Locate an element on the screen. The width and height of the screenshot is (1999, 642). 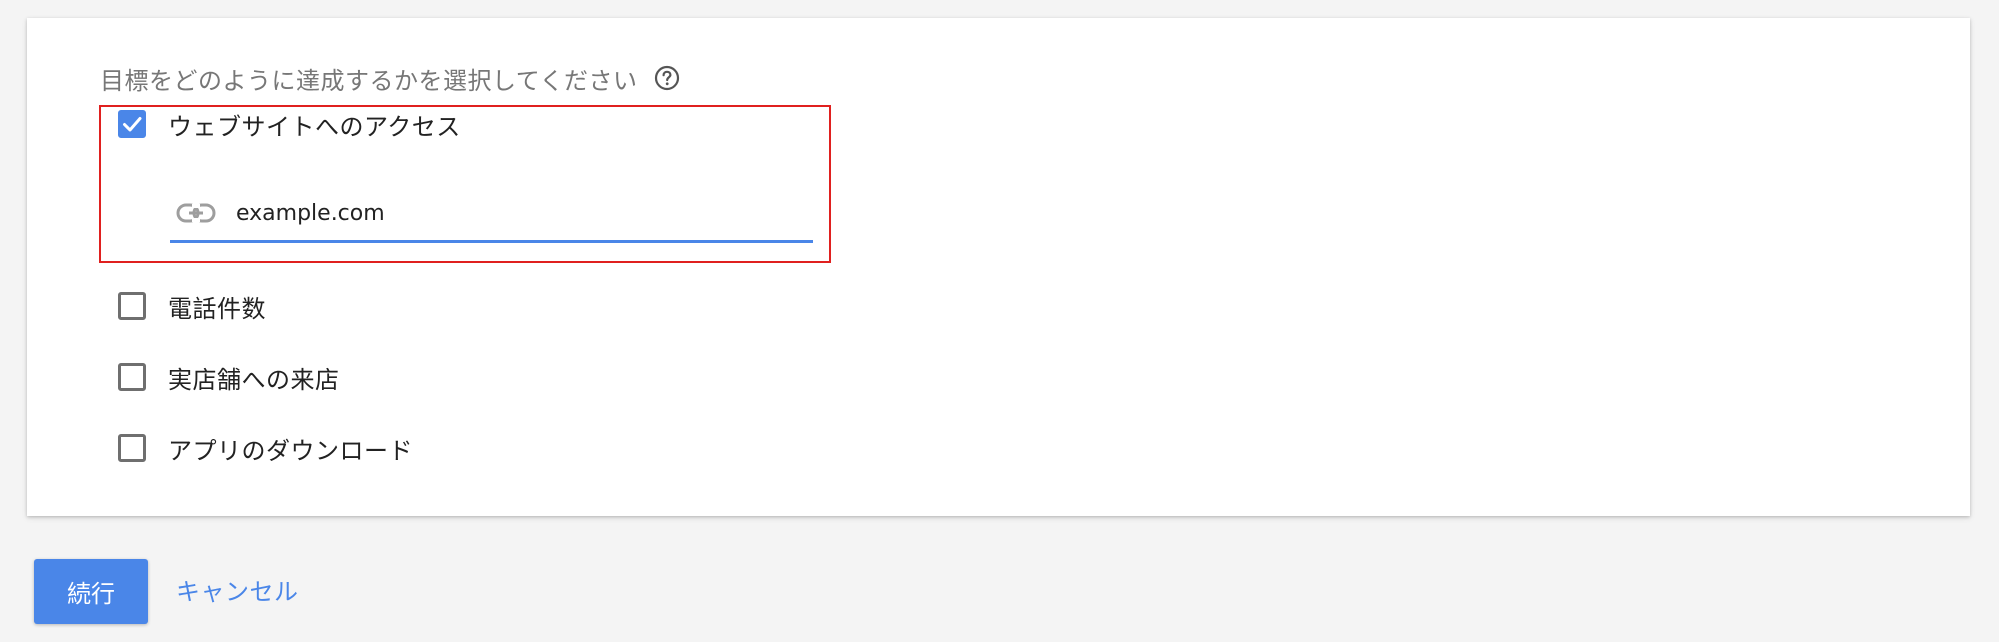
continue-button: 続行 is located at coordinates (91, 591).